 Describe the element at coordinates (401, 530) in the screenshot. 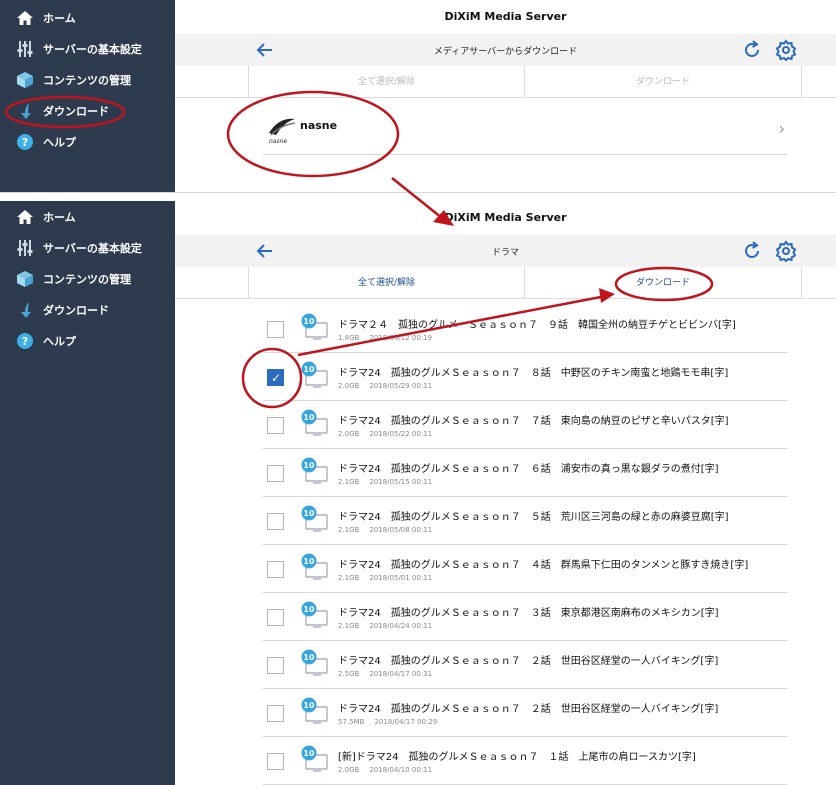

I see `item-date: 2018/05/08 00:11` at that location.